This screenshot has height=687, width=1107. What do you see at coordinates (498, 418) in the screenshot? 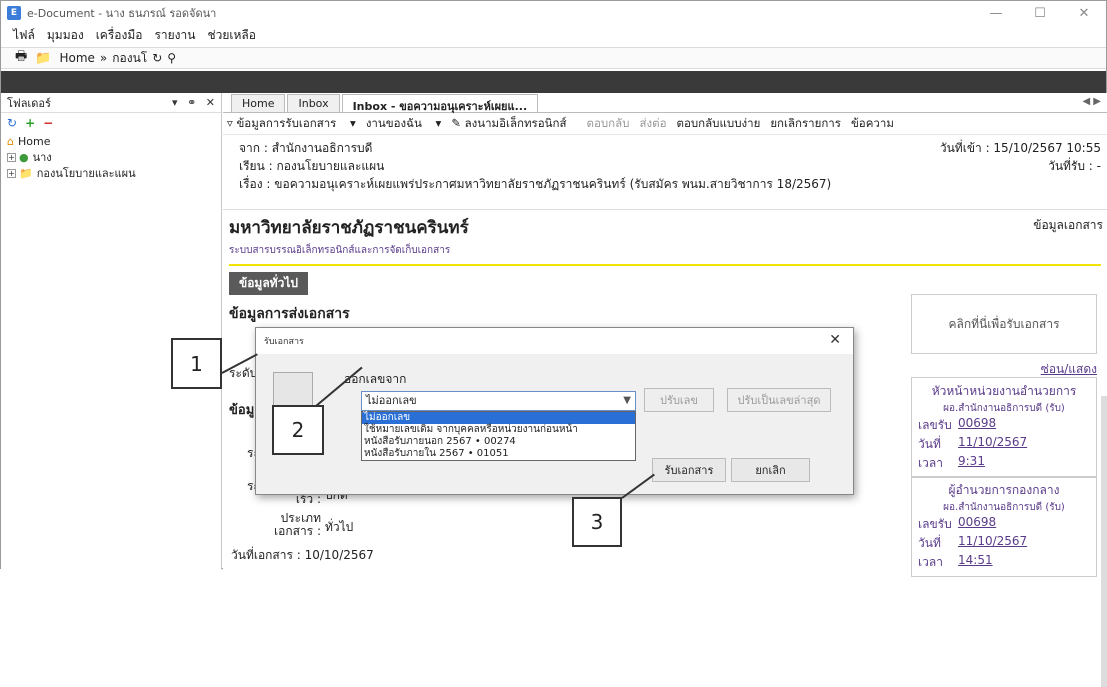
I see `option: ไม่ออกเลข` at bounding box center [498, 418].